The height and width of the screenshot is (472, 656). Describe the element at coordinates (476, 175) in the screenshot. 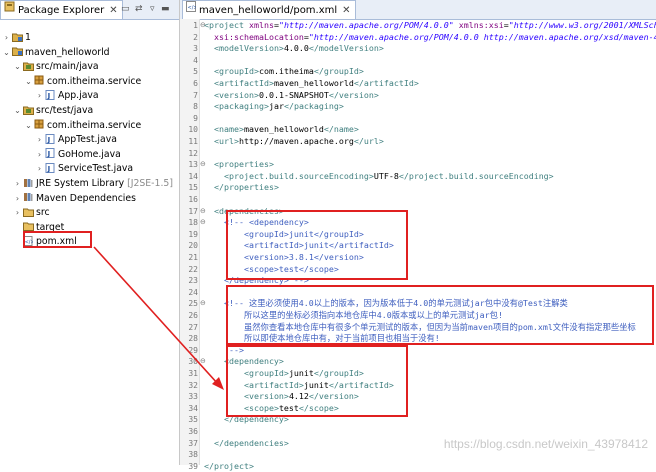

I see `code-token: </project.build.sourceEncoding>` at that location.